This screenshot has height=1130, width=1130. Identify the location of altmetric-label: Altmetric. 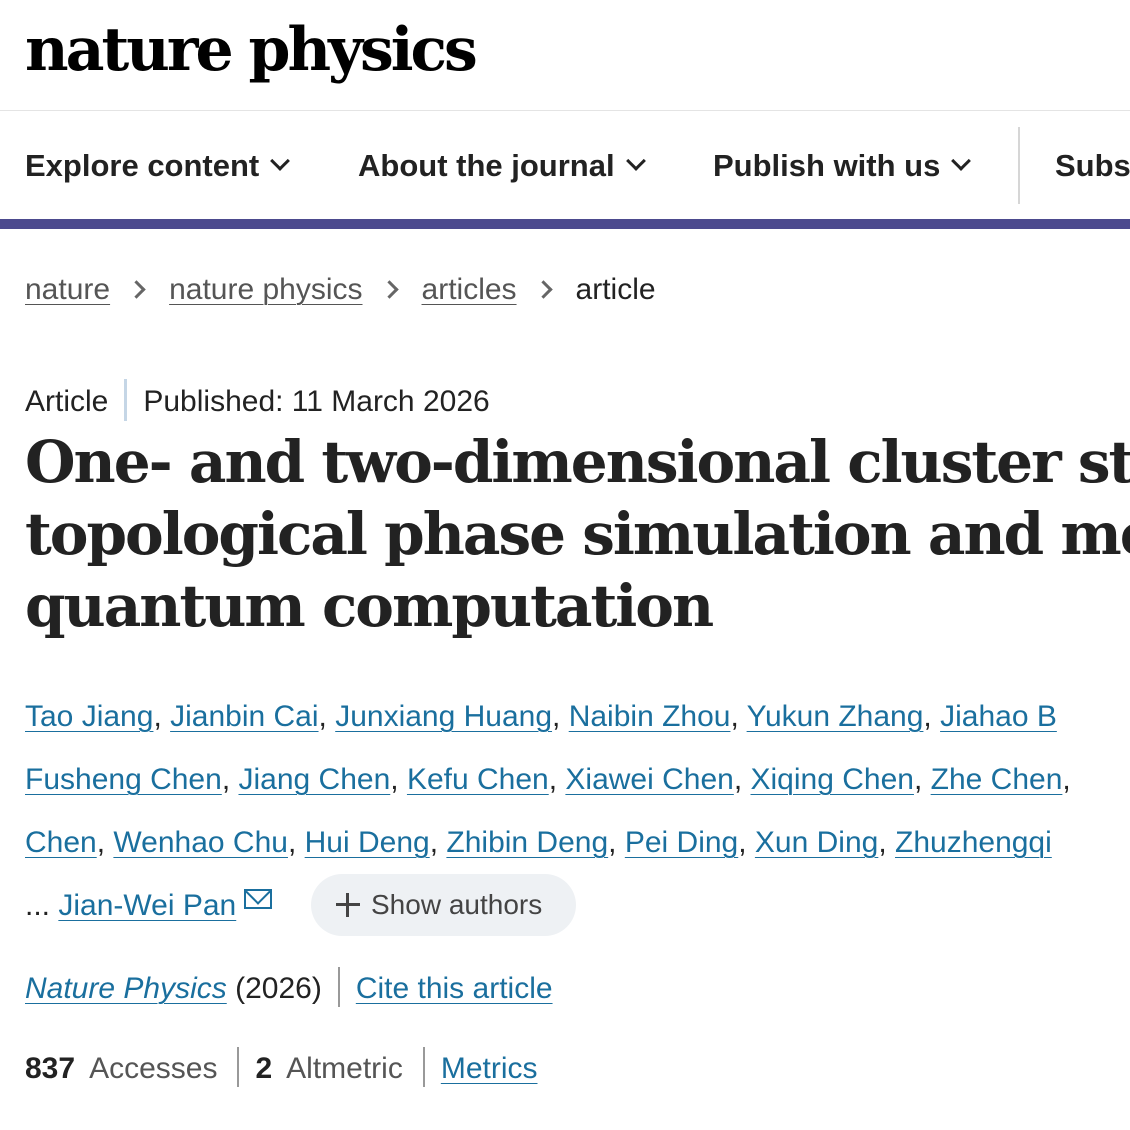
(344, 1068).